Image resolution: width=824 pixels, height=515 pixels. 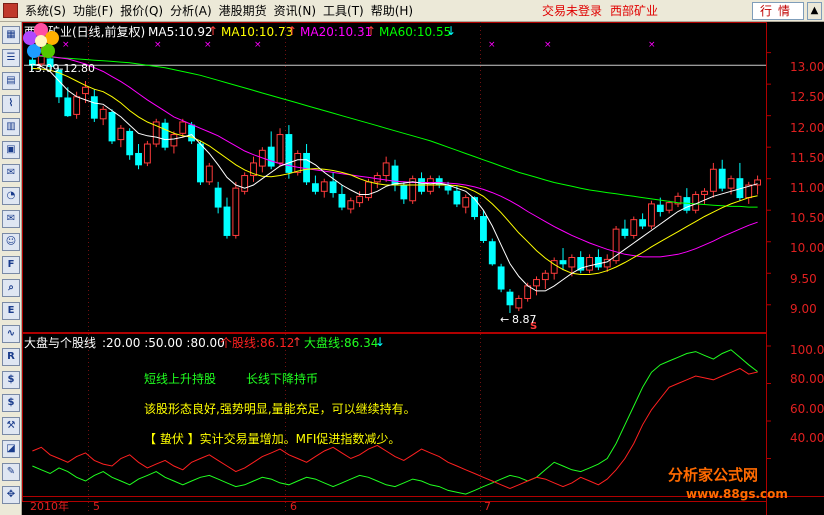 I want to click on eit-icon: E, so click(x=11, y=311).